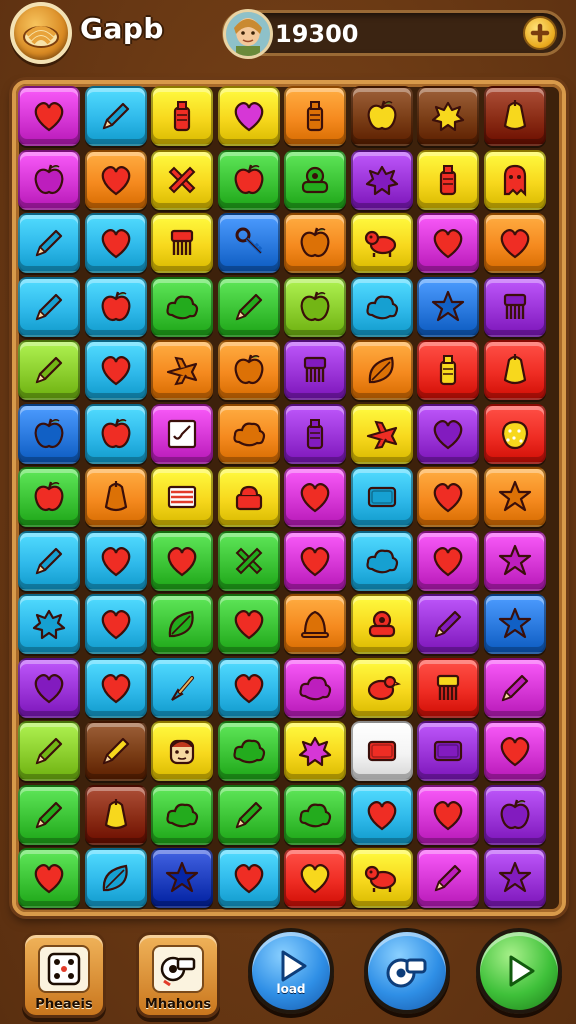  Describe the element at coordinates (515, 561) in the screenshot. I see `tile-magenta-star` at that location.